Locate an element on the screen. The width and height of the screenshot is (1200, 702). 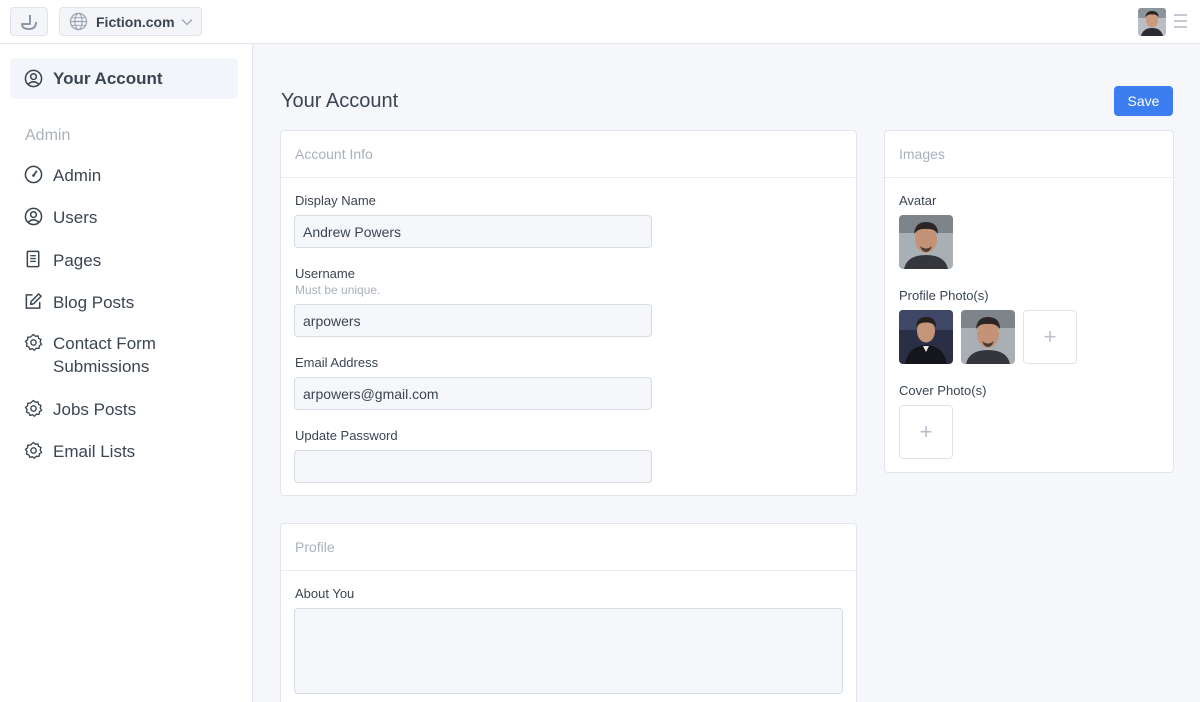
add-cover-photo-button: + is located at coordinates (926, 432).